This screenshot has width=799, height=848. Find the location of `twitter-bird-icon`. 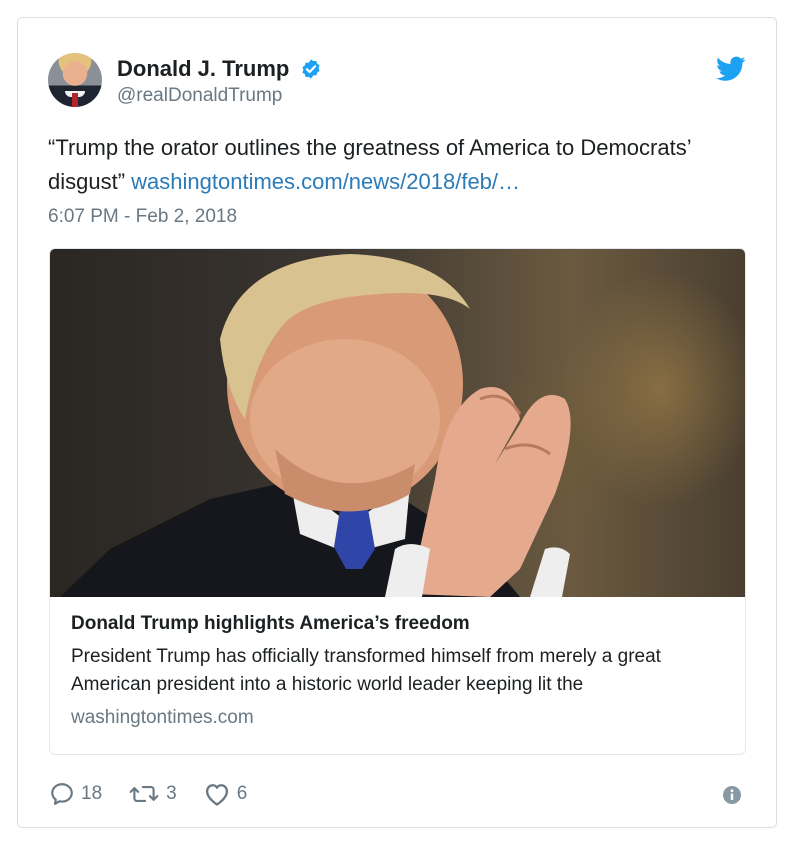

twitter-bird-icon is located at coordinates (731, 69).